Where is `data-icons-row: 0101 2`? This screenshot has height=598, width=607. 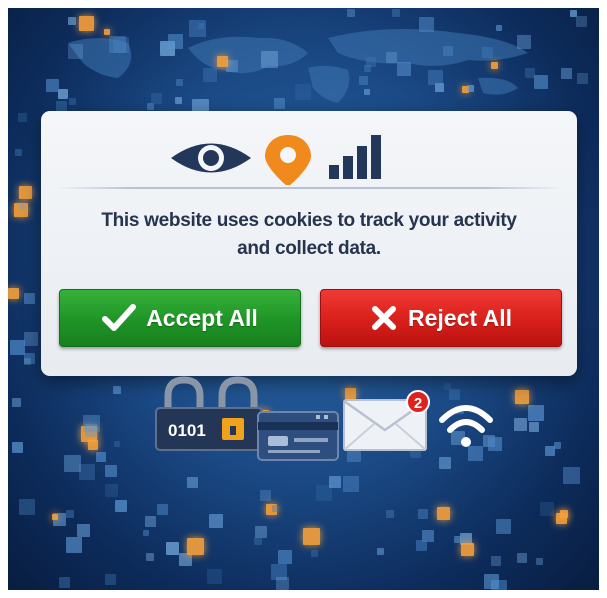 data-icons-row: 0101 2 is located at coordinates (324, 418).